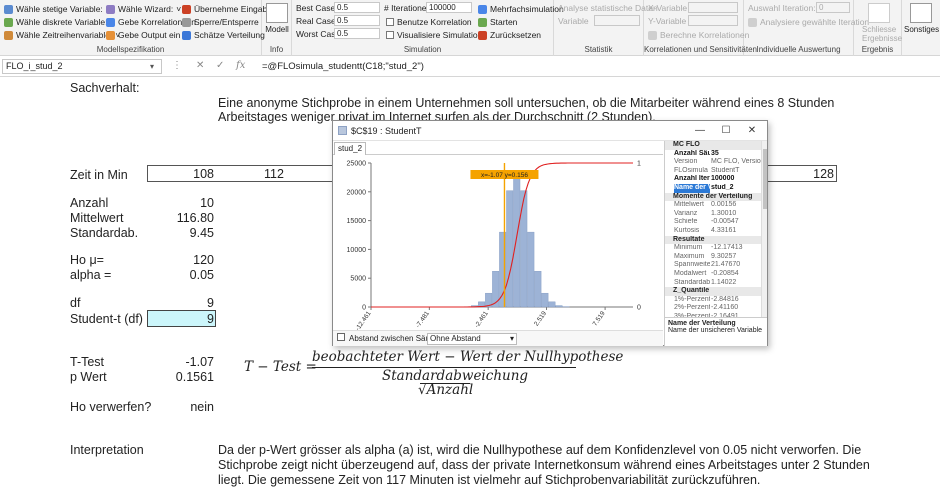 This screenshot has width=940, height=495. What do you see at coordinates (538, 289) in the screenshot?
I see `histogram-bar` at bounding box center [538, 289].